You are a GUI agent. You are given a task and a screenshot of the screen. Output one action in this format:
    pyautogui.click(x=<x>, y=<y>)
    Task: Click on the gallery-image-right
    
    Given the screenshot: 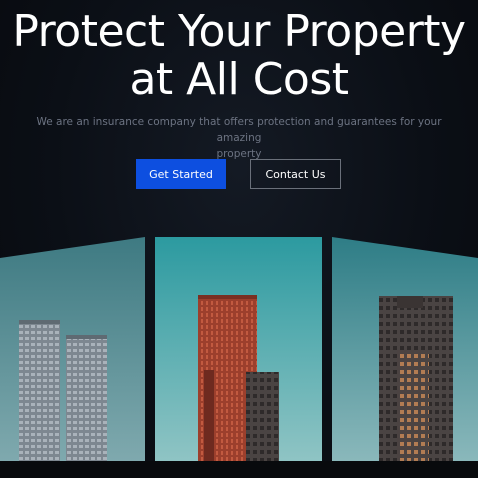 What is the action you would take?
    pyautogui.click(x=405, y=349)
    